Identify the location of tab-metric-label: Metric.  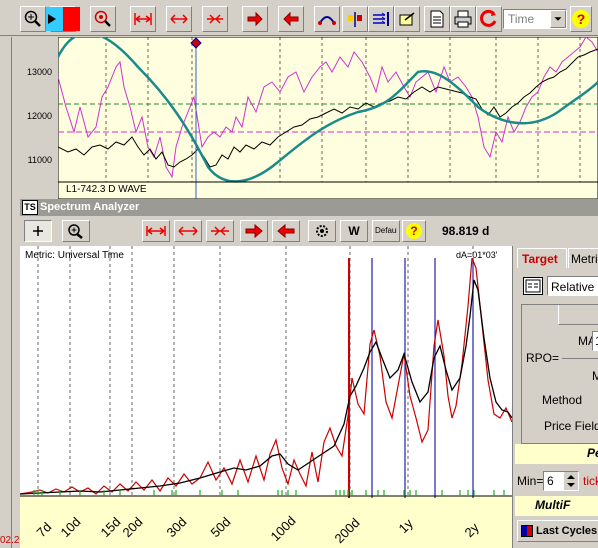
(584, 259).